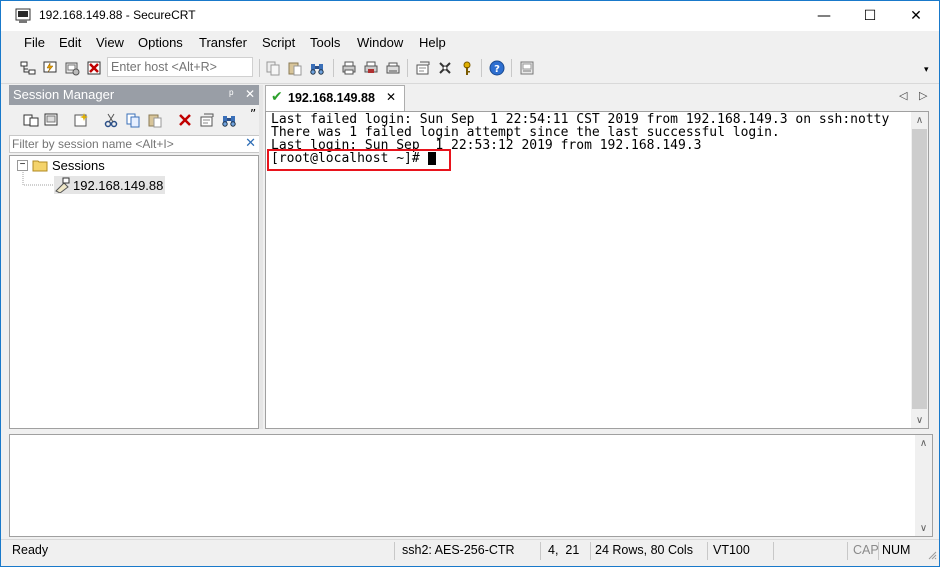 Image resolution: width=940 pixels, height=567 pixels. What do you see at coordinates (207, 120) in the screenshot?
I see `sm-properties-icon` at bounding box center [207, 120].